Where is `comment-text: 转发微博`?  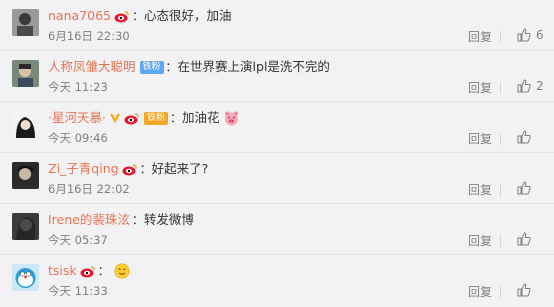 comment-text: 转发微博 is located at coordinates (168, 219).